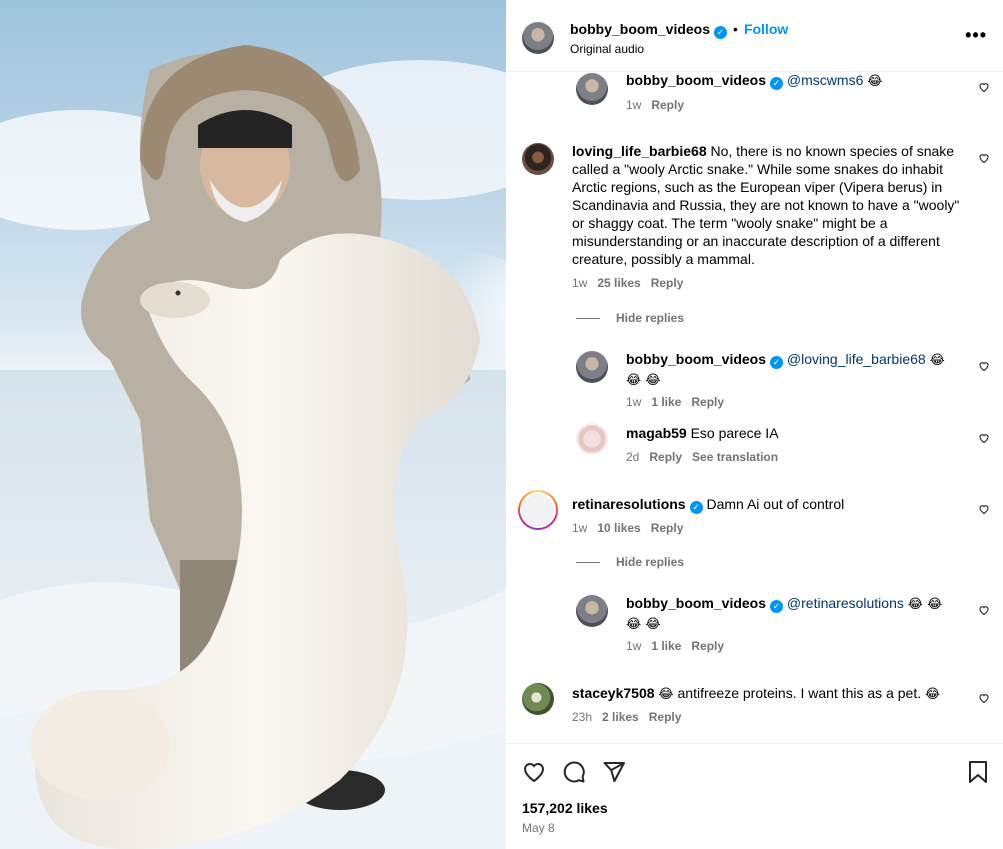 The height and width of the screenshot is (849, 1003). Describe the element at coordinates (613, 693) in the screenshot. I see `comment-username: staceyk7508` at that location.